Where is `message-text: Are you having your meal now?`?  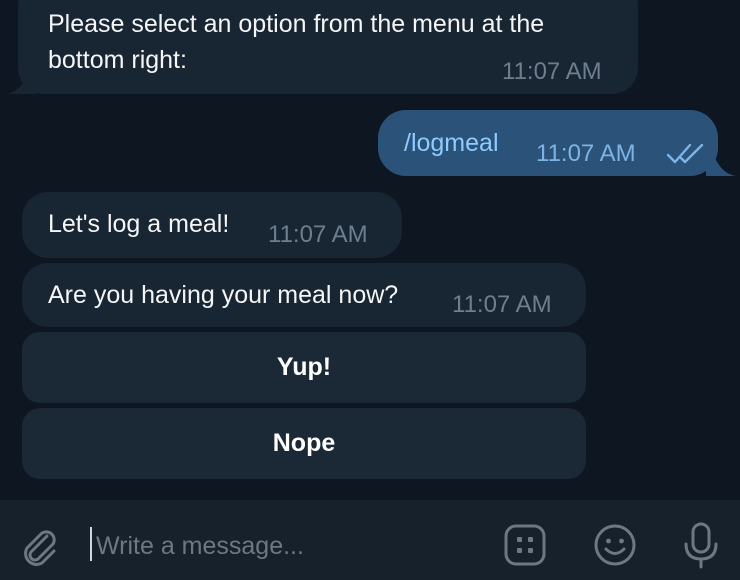 message-text: Are you having your meal now? is located at coordinates (223, 295).